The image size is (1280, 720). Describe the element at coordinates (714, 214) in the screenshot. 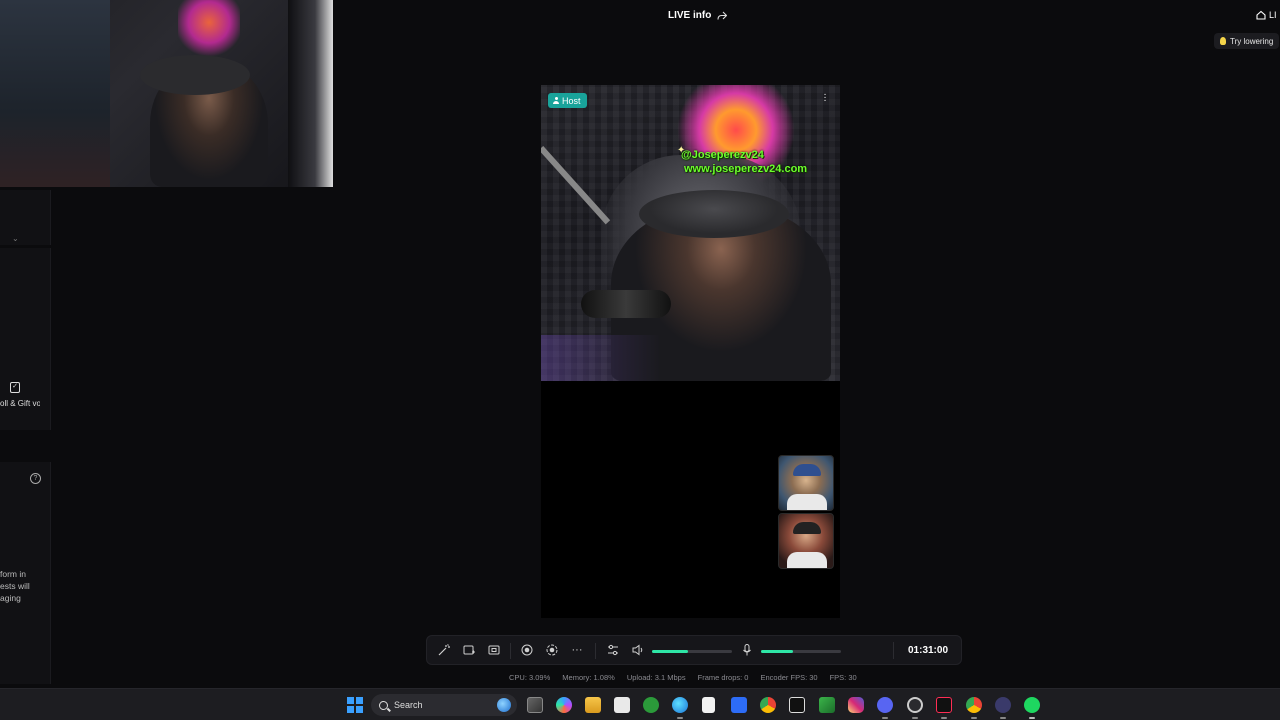

I see `host-hat` at that location.